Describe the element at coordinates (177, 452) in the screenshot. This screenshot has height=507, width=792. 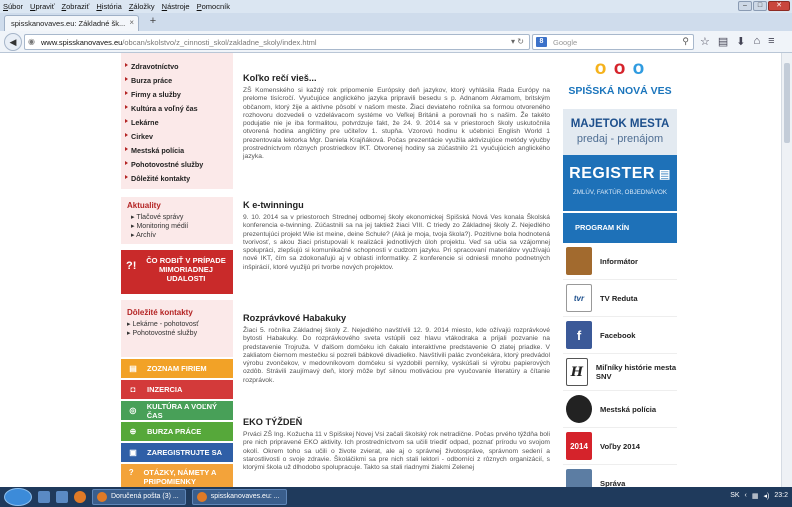
I see `zaregistrujte-button: ▣ ZAREGISTRUJTE SA` at that location.